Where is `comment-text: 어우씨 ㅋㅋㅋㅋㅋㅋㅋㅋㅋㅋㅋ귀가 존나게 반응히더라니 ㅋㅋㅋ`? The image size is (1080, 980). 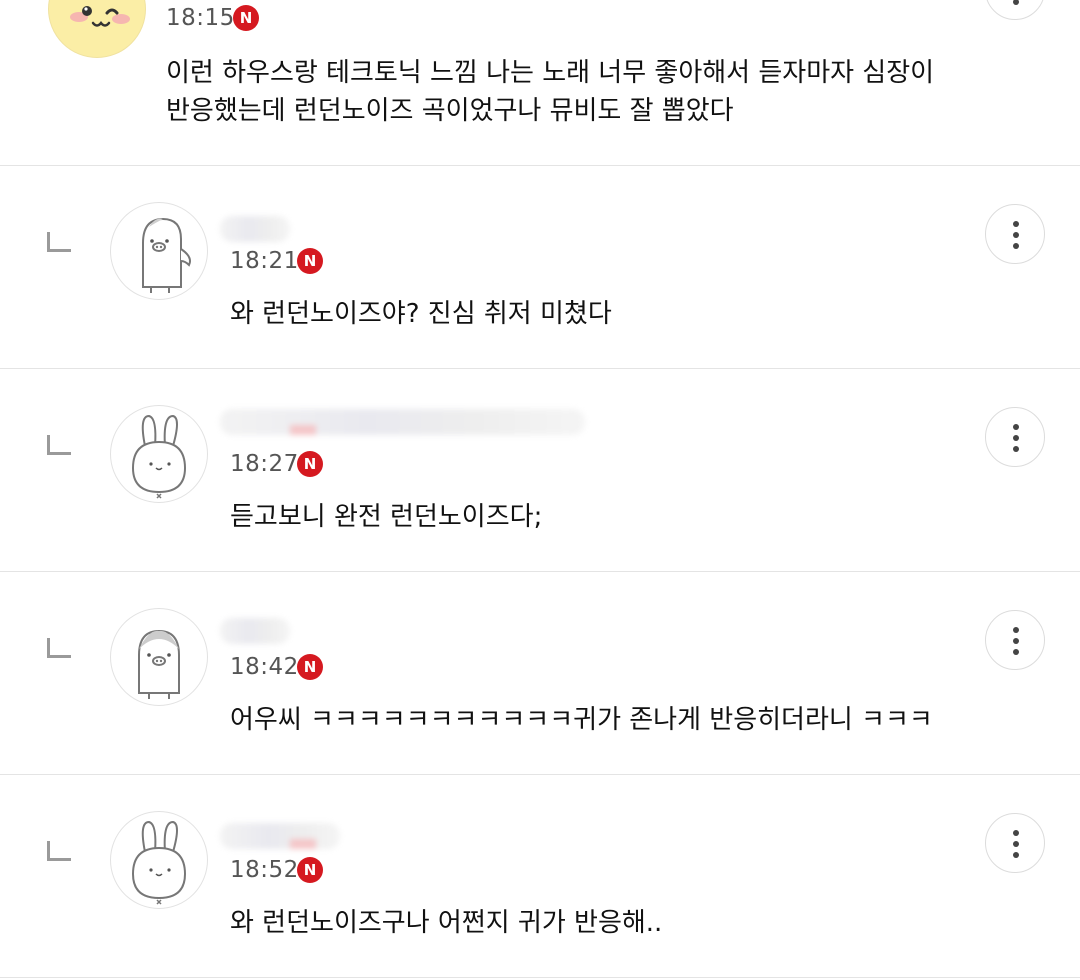
comment-text: 어우씨 ㅋㅋㅋㅋㅋㅋㅋㅋㅋㅋㅋ귀가 존나게 반응히더라니 ㅋㅋㅋ is located at coordinates (581, 720).